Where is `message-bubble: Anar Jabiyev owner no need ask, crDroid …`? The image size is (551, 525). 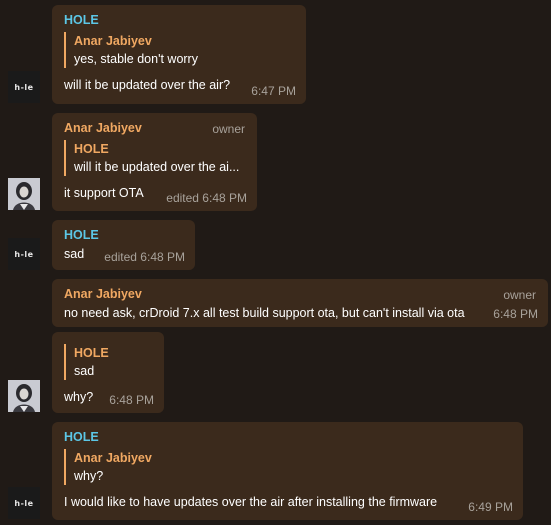 message-bubble: Anar Jabiyev owner no need ask, crDroid … is located at coordinates (300, 303).